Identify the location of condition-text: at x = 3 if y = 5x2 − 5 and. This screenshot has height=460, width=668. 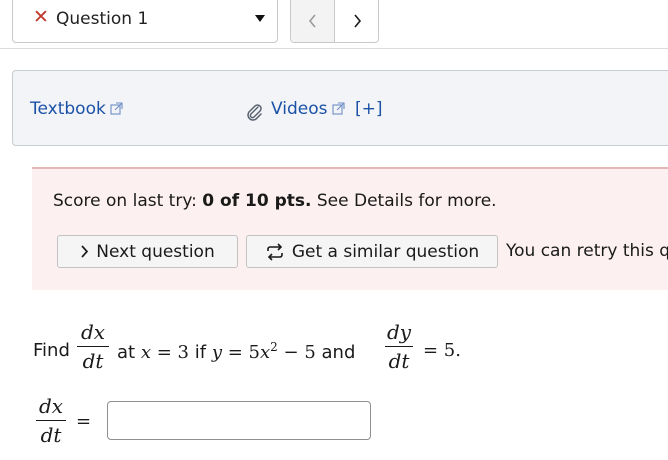
(236, 351).